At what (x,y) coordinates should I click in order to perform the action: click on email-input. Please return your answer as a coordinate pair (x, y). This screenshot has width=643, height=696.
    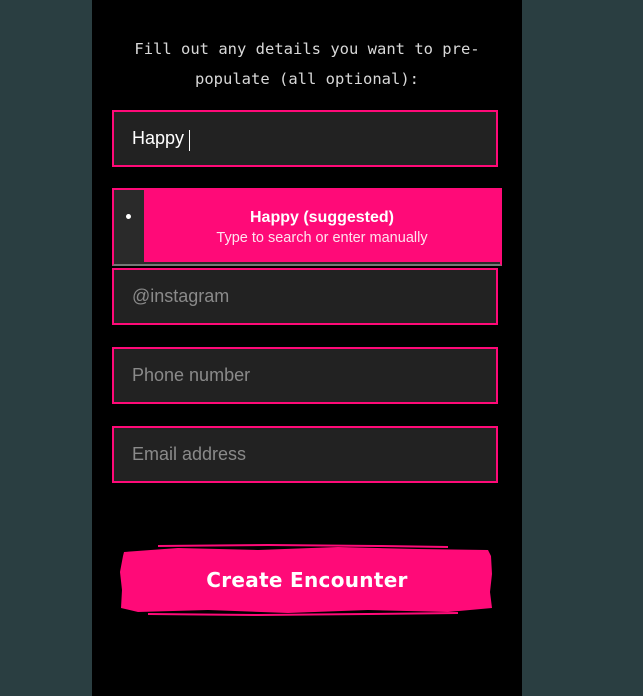
    Looking at the image, I should click on (305, 454).